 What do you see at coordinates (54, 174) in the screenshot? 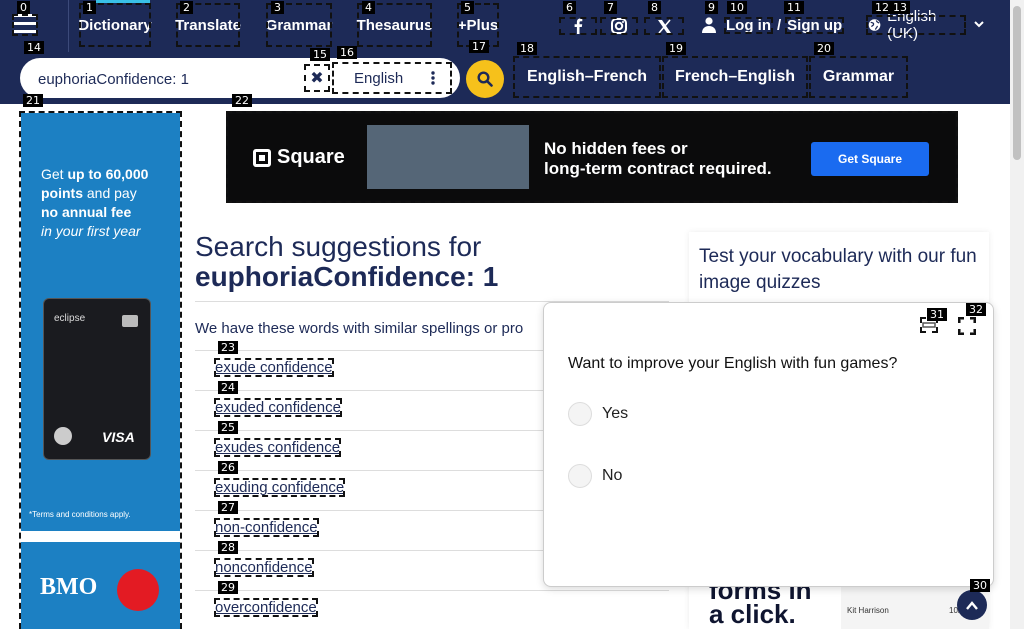
I see `ad-text: Get` at bounding box center [54, 174].